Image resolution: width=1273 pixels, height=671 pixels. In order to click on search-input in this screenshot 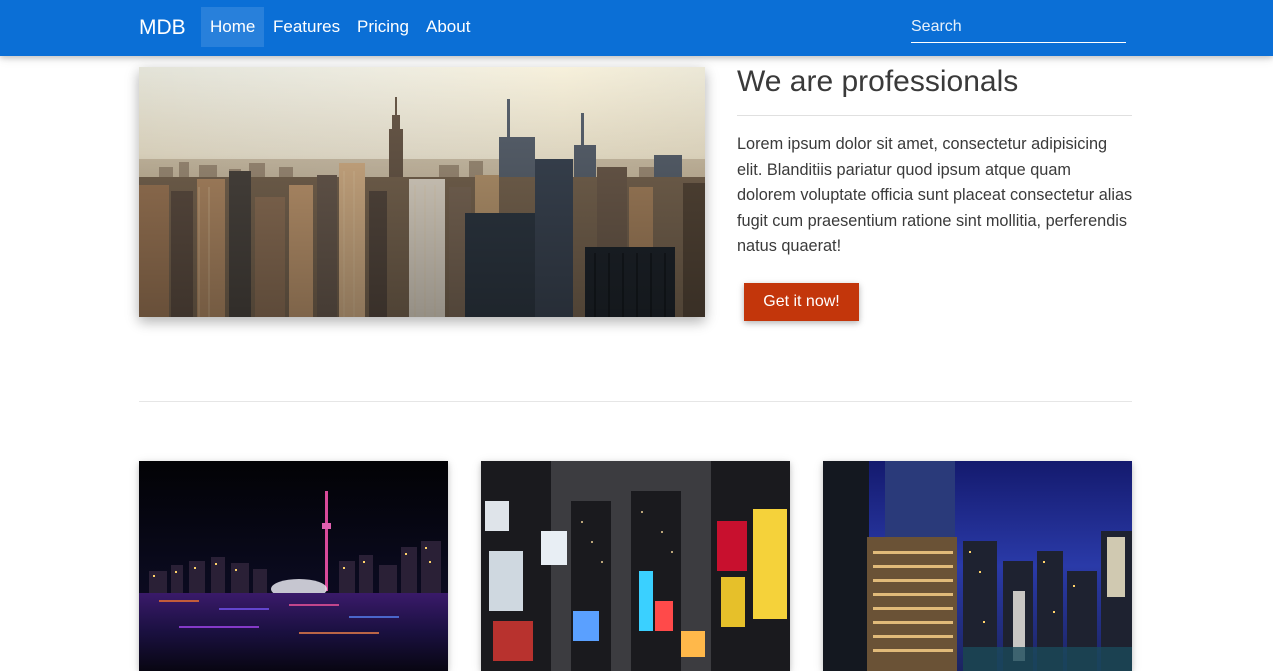, I will do `click(1018, 27)`.